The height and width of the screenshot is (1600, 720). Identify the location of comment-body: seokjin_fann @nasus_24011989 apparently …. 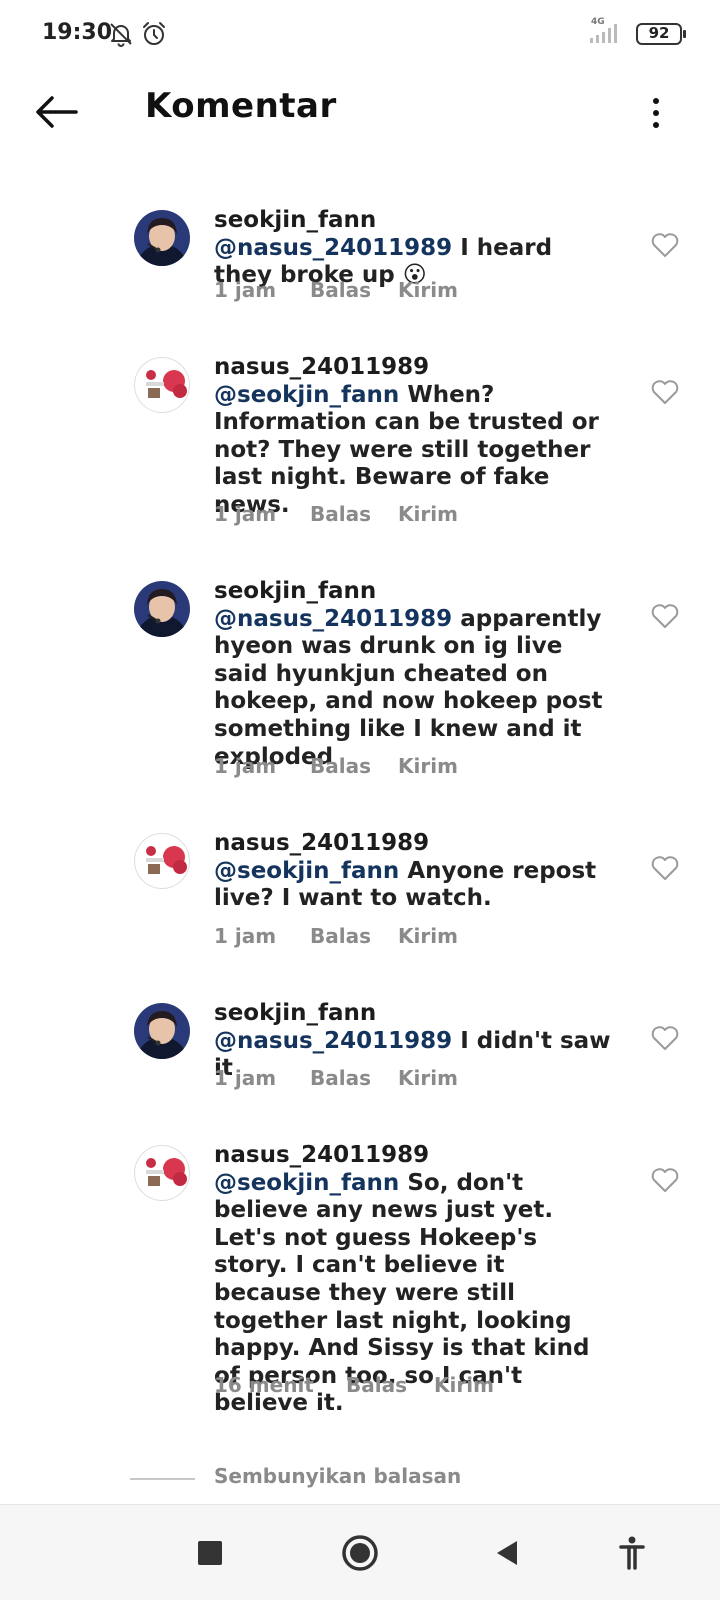
(415, 674).